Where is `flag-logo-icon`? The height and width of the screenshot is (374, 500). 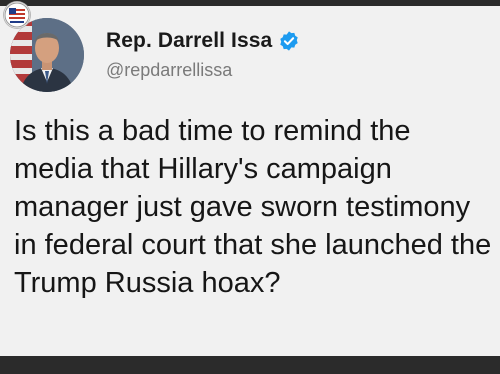 flag-logo-icon is located at coordinates (17, 15).